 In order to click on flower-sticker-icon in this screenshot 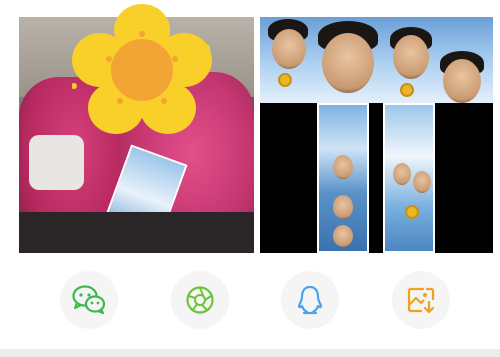, I will do `click(142, 69)`.